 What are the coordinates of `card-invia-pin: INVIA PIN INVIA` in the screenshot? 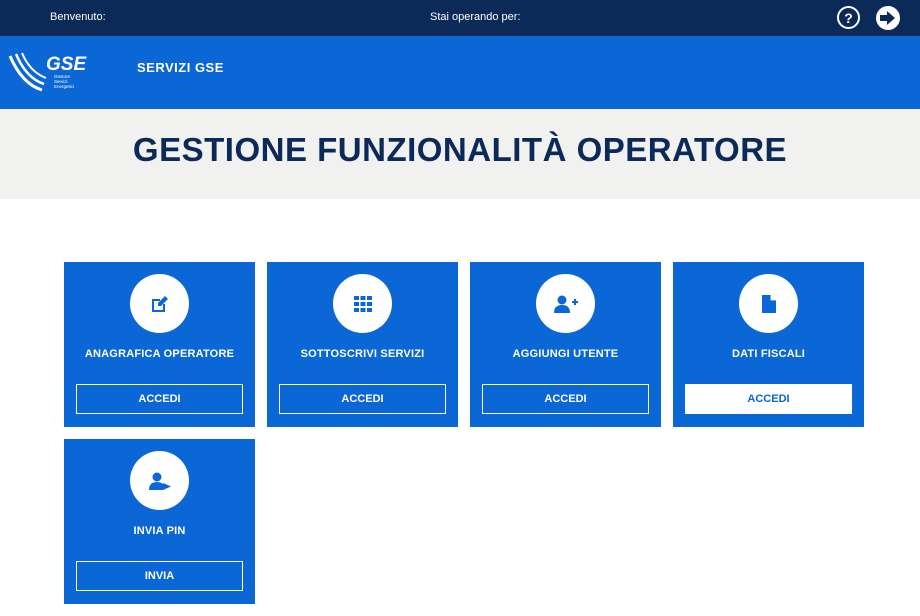 It's located at (159, 521).